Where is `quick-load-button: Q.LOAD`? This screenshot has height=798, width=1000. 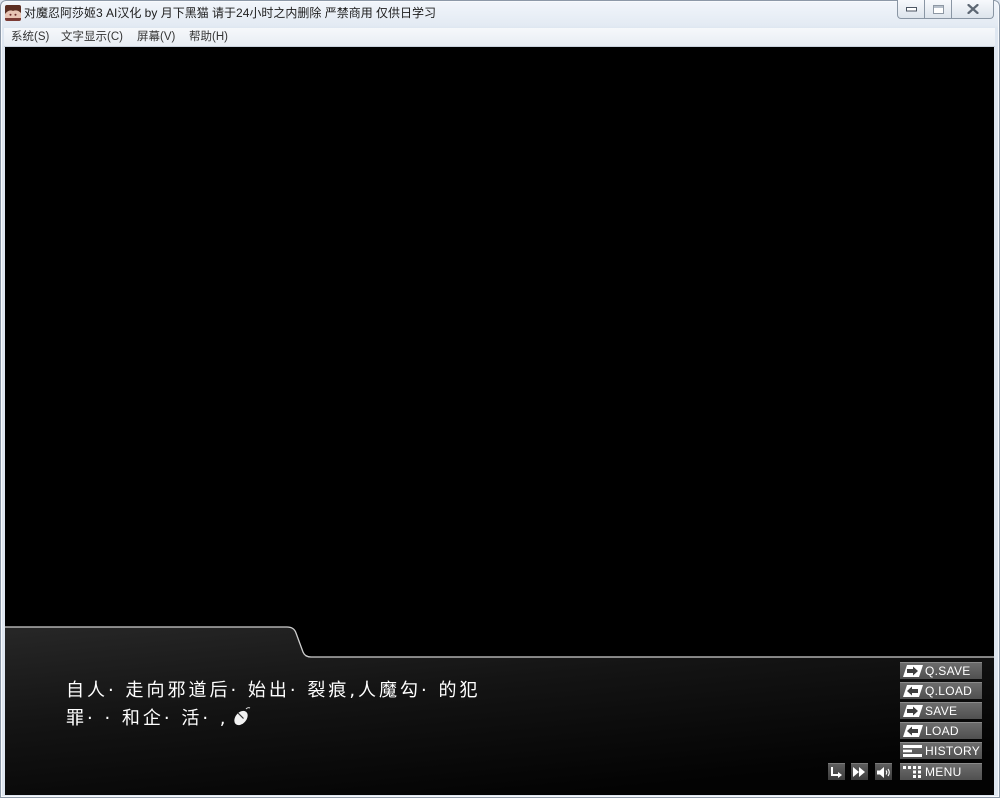
quick-load-button: Q.LOAD is located at coordinates (941, 690).